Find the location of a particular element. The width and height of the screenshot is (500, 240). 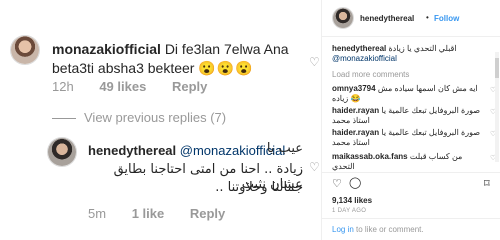

load-more-comments: Load more comments is located at coordinates (370, 74).